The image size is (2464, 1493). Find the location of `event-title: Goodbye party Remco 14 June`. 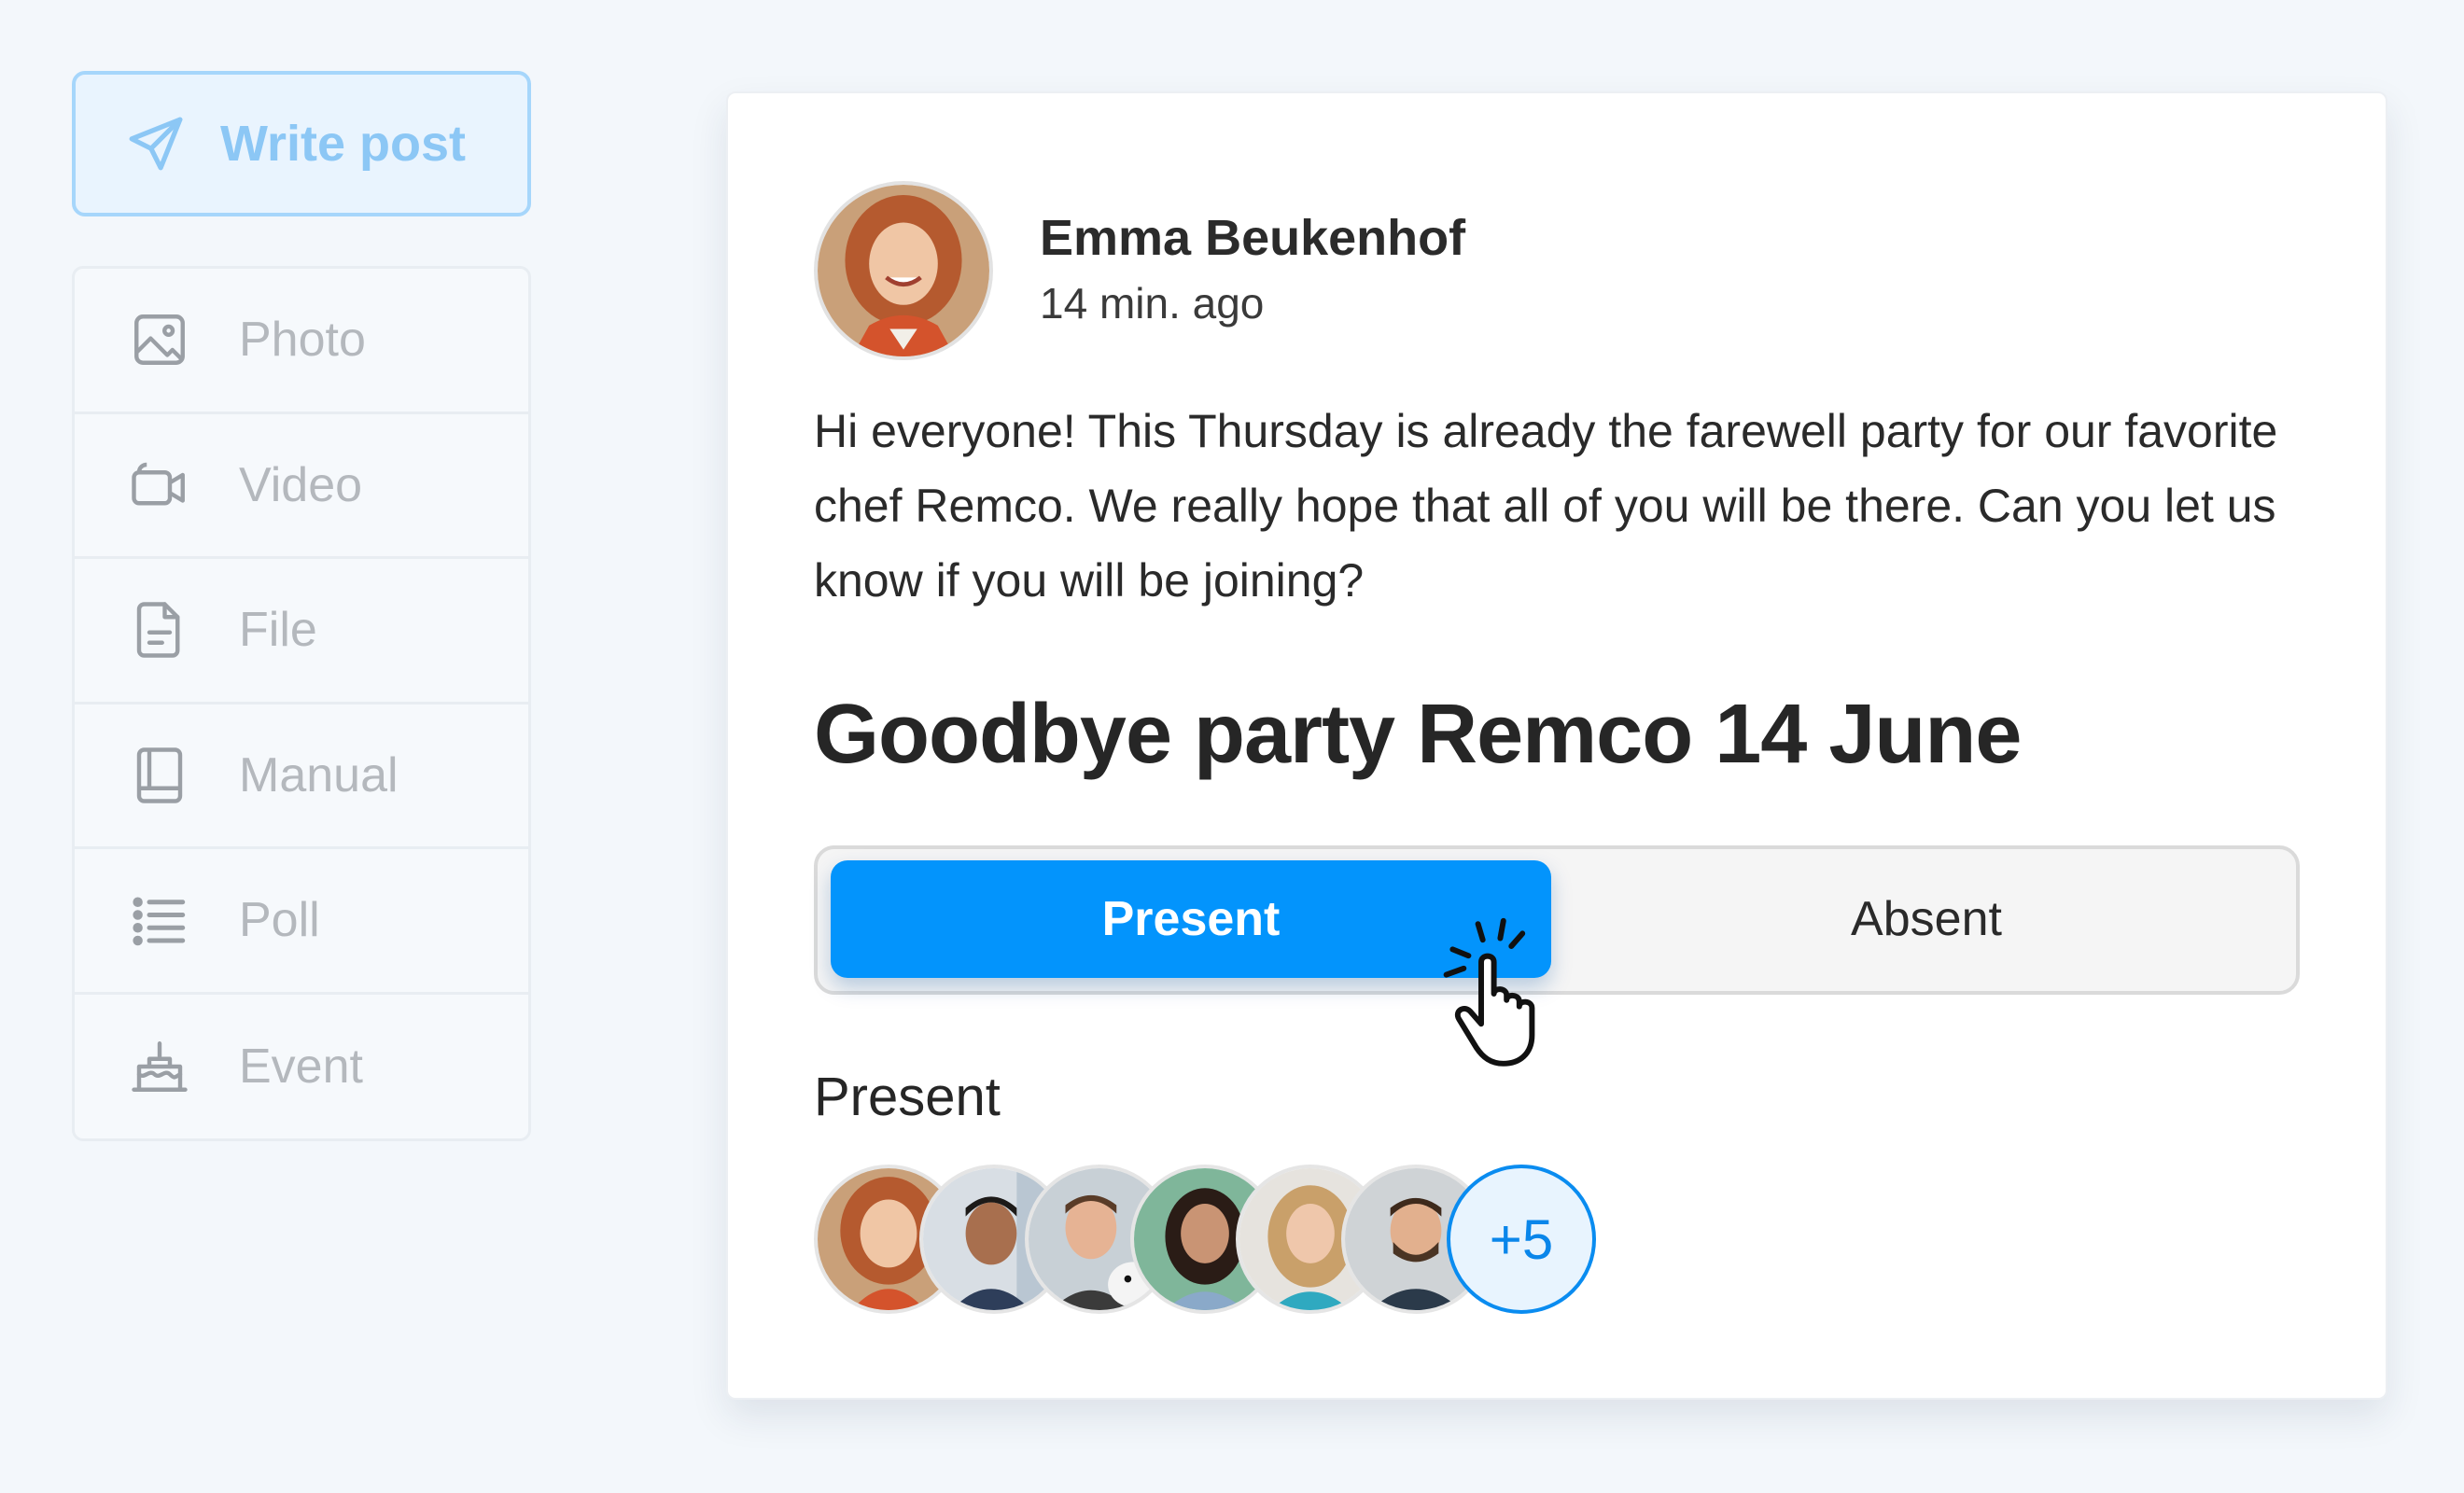

event-title: Goodbye party Remco 14 June is located at coordinates (1418, 735).